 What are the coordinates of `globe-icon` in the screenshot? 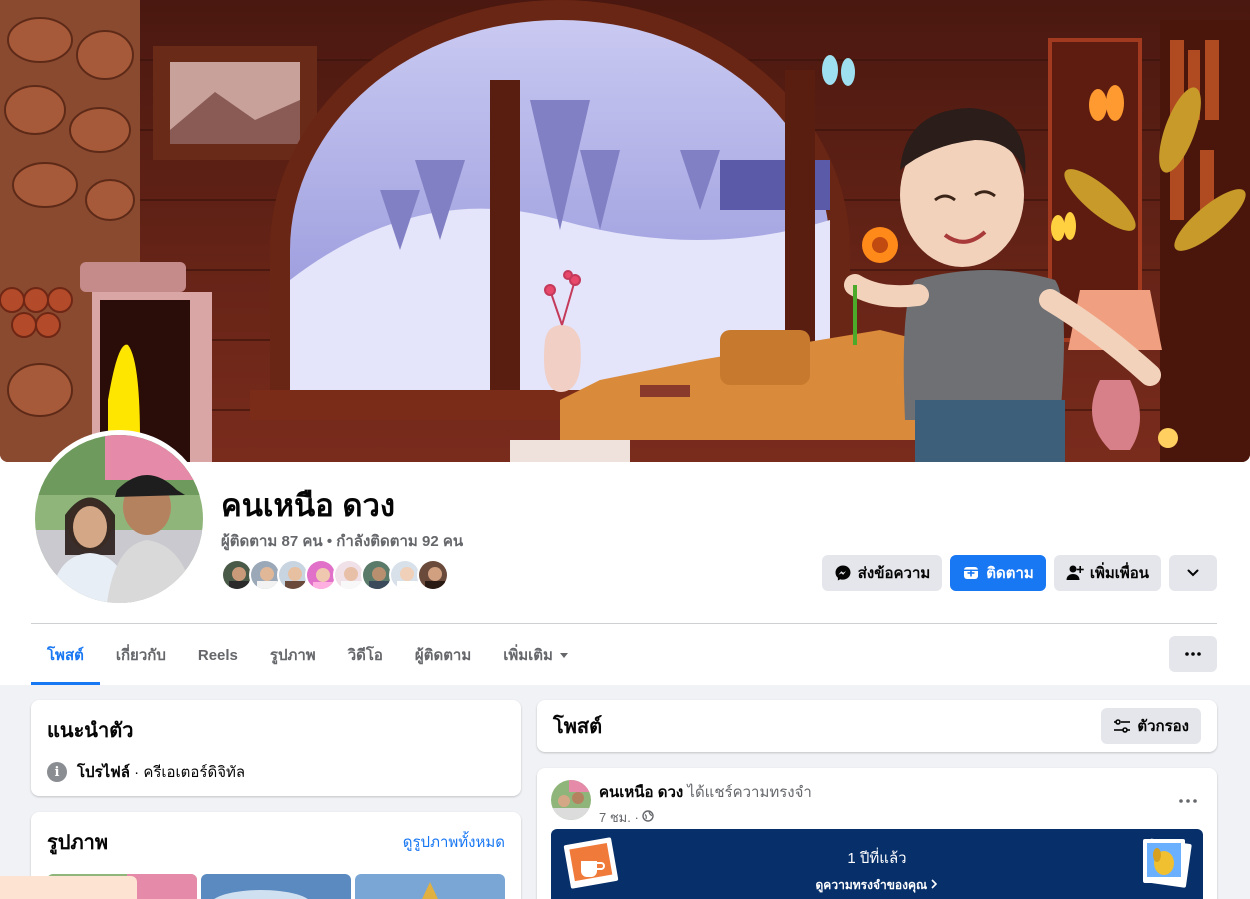 It's located at (648, 817).